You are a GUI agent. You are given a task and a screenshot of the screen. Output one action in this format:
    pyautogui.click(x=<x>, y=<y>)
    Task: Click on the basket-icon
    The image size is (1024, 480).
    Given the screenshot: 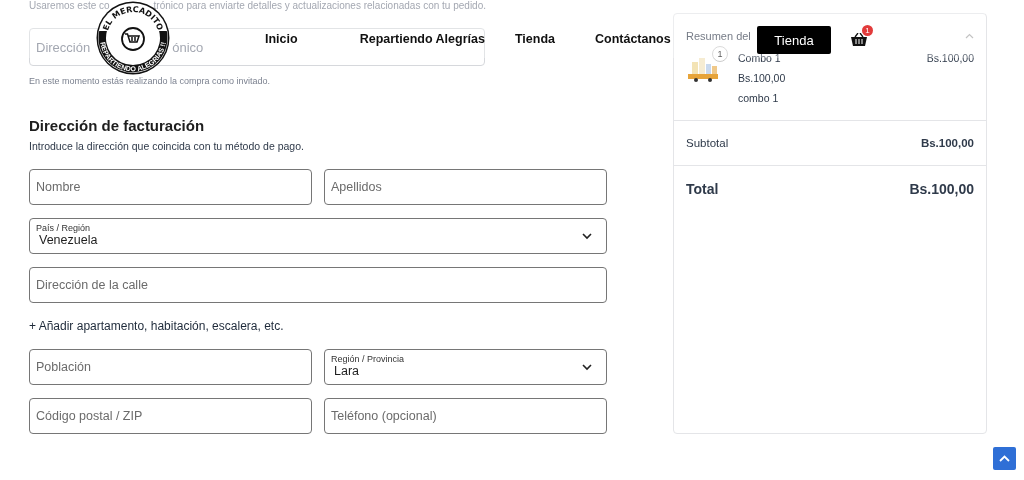 What is the action you would take?
    pyautogui.click(x=859, y=39)
    